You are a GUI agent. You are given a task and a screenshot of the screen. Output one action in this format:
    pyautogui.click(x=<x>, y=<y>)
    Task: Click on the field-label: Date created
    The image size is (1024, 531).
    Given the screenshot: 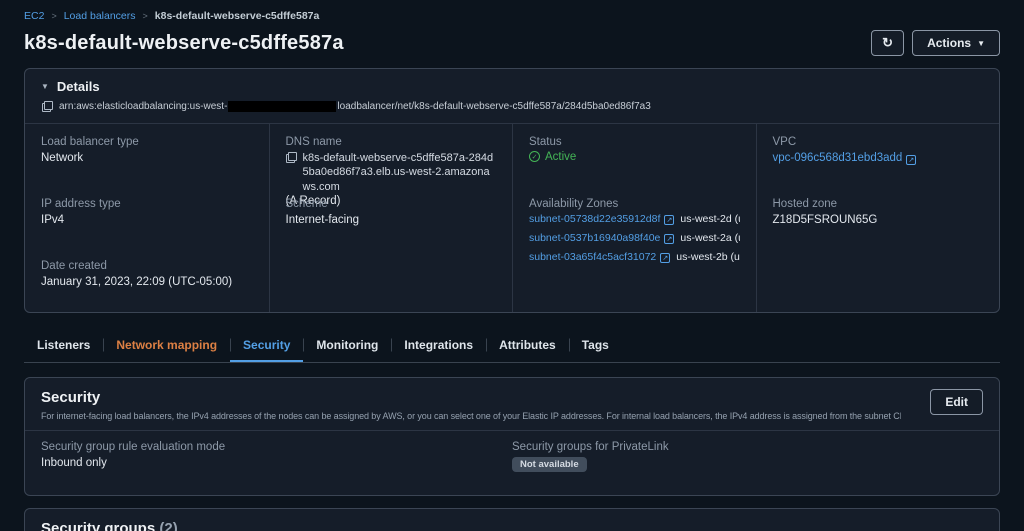 What is the action you would take?
    pyautogui.click(x=74, y=265)
    